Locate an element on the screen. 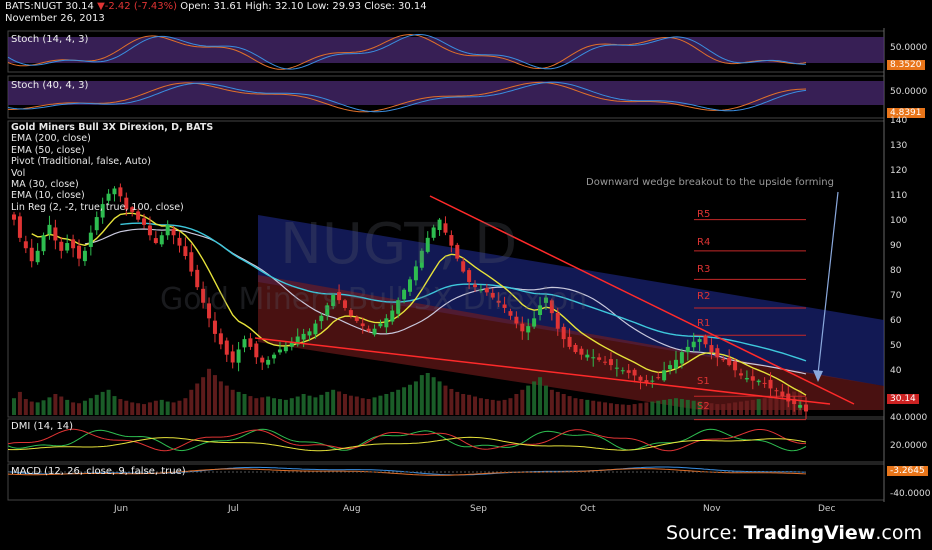  dmi-axis-tick-20: 20.0000 is located at coordinates (909, 446).